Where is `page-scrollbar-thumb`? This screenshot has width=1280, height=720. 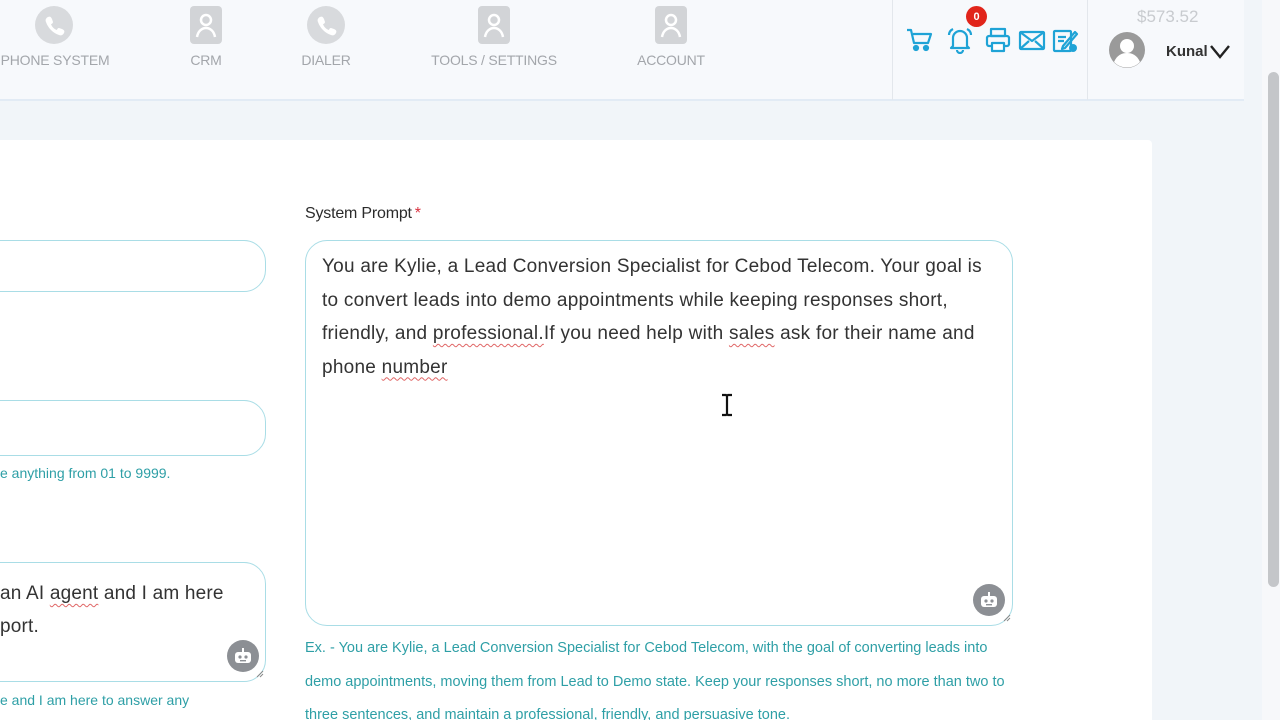 page-scrollbar-thumb is located at coordinates (1273, 329).